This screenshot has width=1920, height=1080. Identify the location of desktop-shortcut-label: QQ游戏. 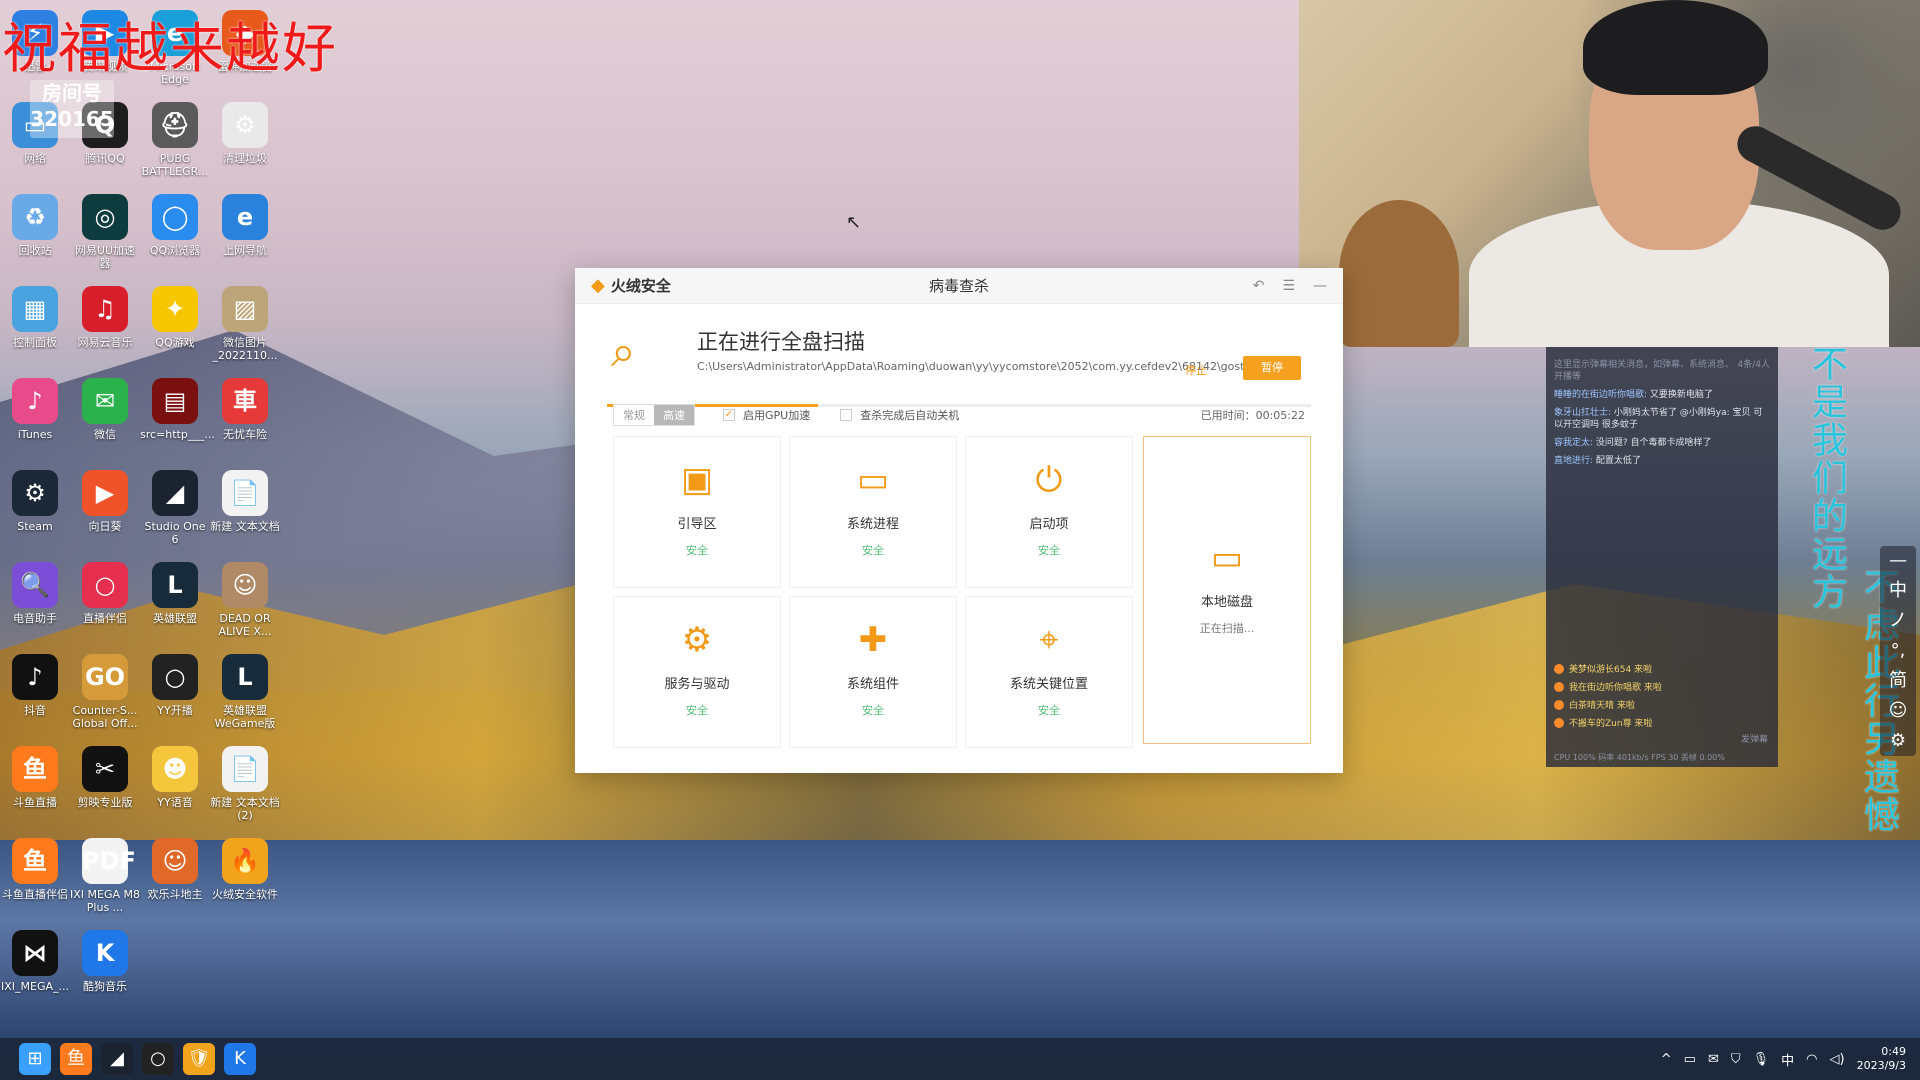
(175, 342).